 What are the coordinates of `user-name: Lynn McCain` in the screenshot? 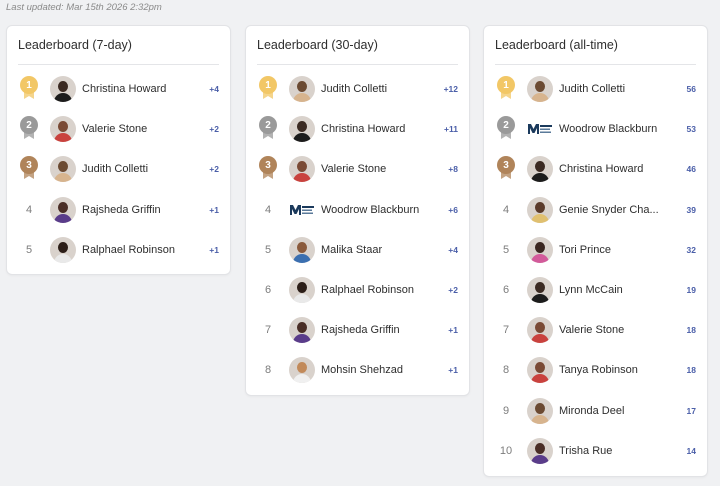 It's located at (620, 290).